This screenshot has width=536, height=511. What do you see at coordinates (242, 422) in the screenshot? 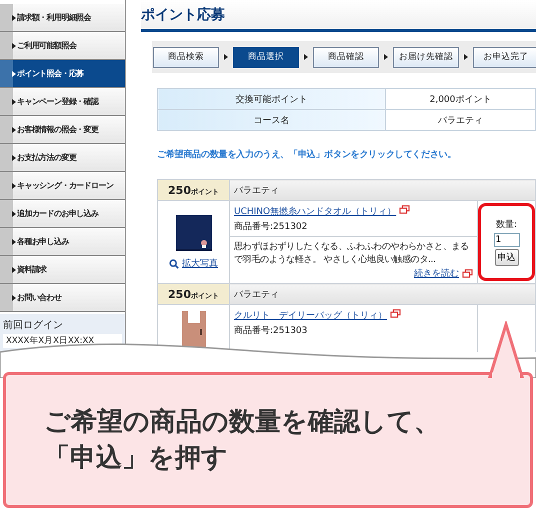
I see `callout-text: ご希望の商品の数量を確認して、` at bounding box center [242, 422].